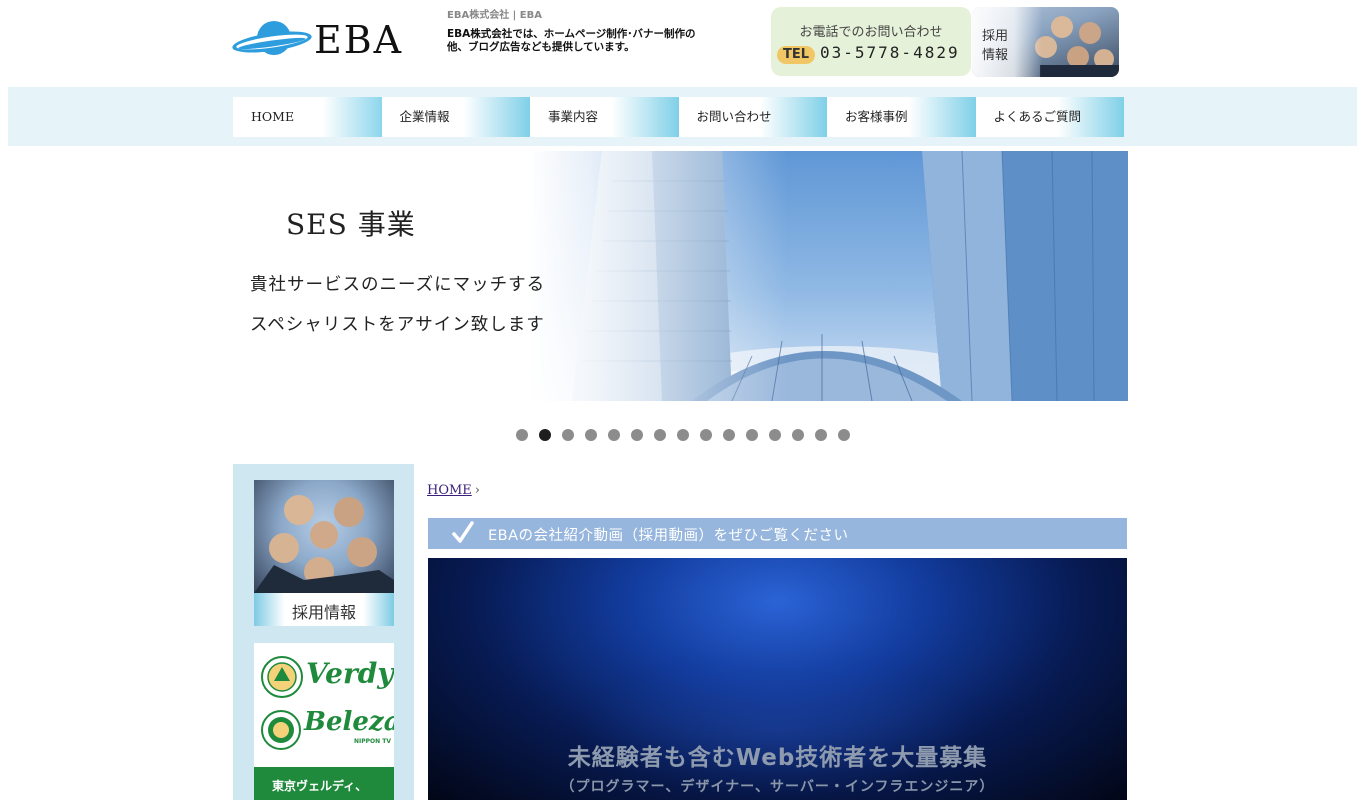 The width and height of the screenshot is (1365, 800). What do you see at coordinates (281, 730) in the screenshot?
I see `beleza-crest-icon` at bounding box center [281, 730].